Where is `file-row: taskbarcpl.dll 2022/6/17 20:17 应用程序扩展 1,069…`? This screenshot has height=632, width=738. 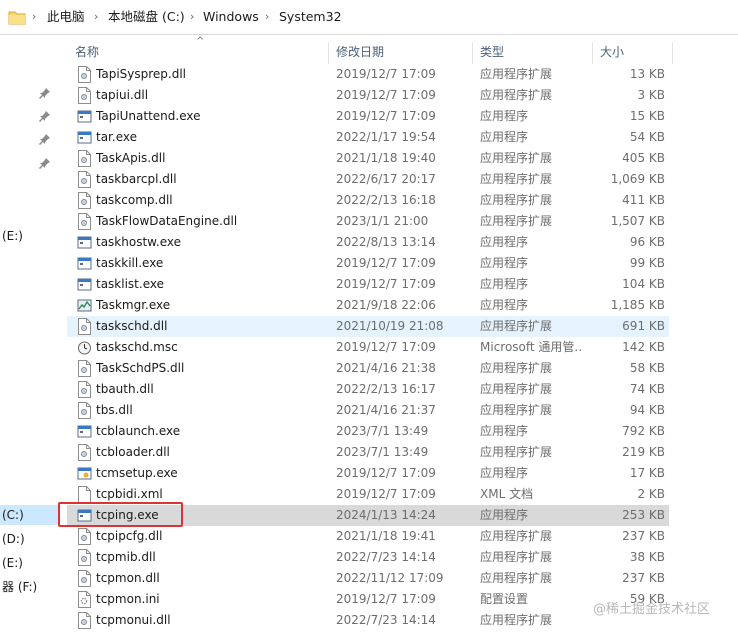
file-row: taskbarcpl.dll 2022/6/17 20:17 应用程序扩展 1,069… is located at coordinates (368, 179).